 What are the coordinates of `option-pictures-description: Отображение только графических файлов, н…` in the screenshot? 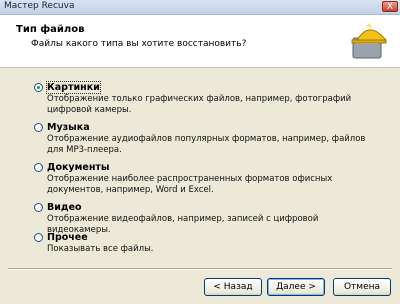 It's located at (199, 104).